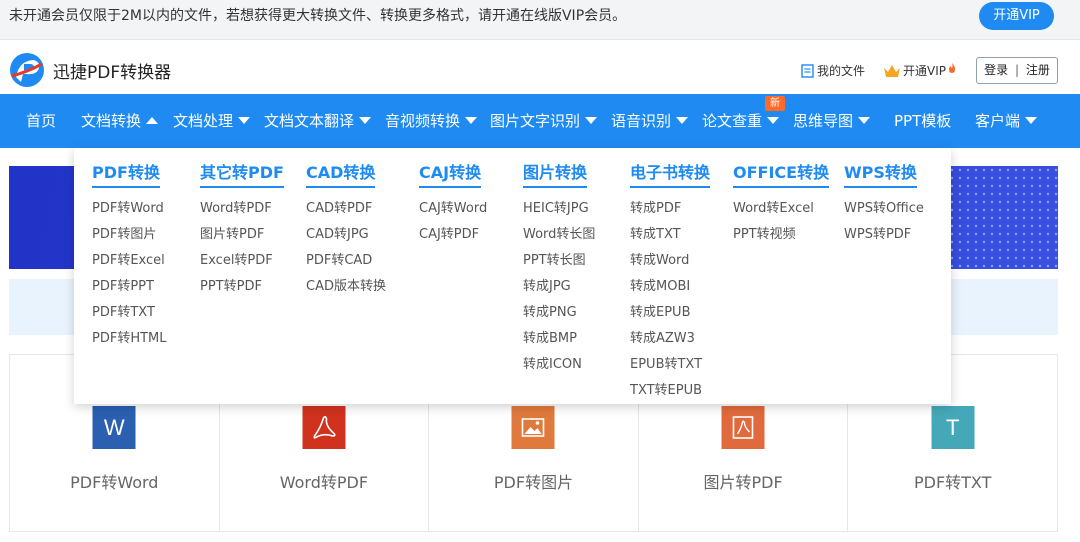  What do you see at coordinates (670, 261) in the screenshot?
I see `menu-link: 转成Word` at bounding box center [670, 261].